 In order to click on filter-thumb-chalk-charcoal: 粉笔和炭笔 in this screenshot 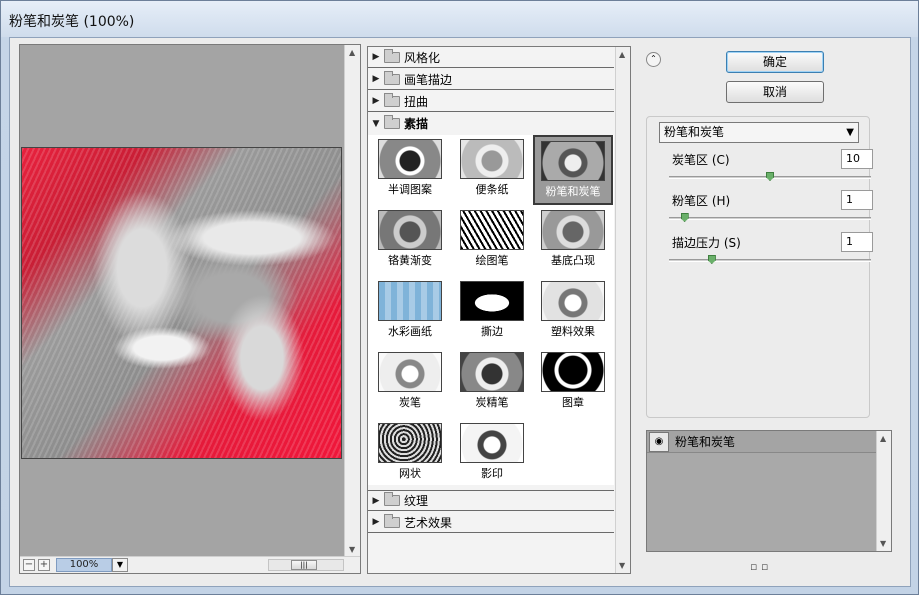, I will do `click(573, 170)`.